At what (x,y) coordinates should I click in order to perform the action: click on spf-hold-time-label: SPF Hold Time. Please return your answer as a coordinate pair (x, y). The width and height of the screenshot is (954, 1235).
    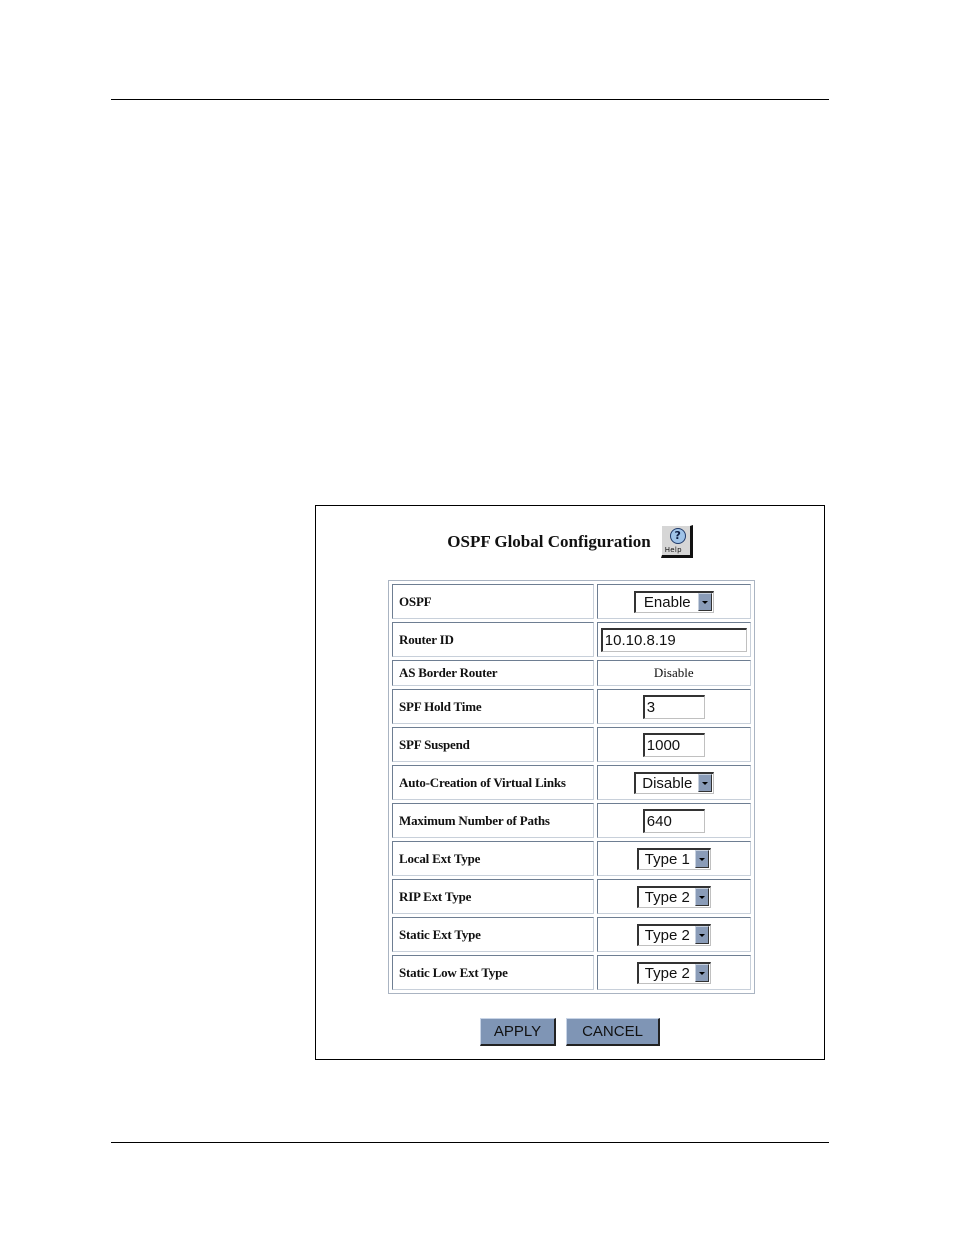
    Looking at the image, I should click on (493, 706).